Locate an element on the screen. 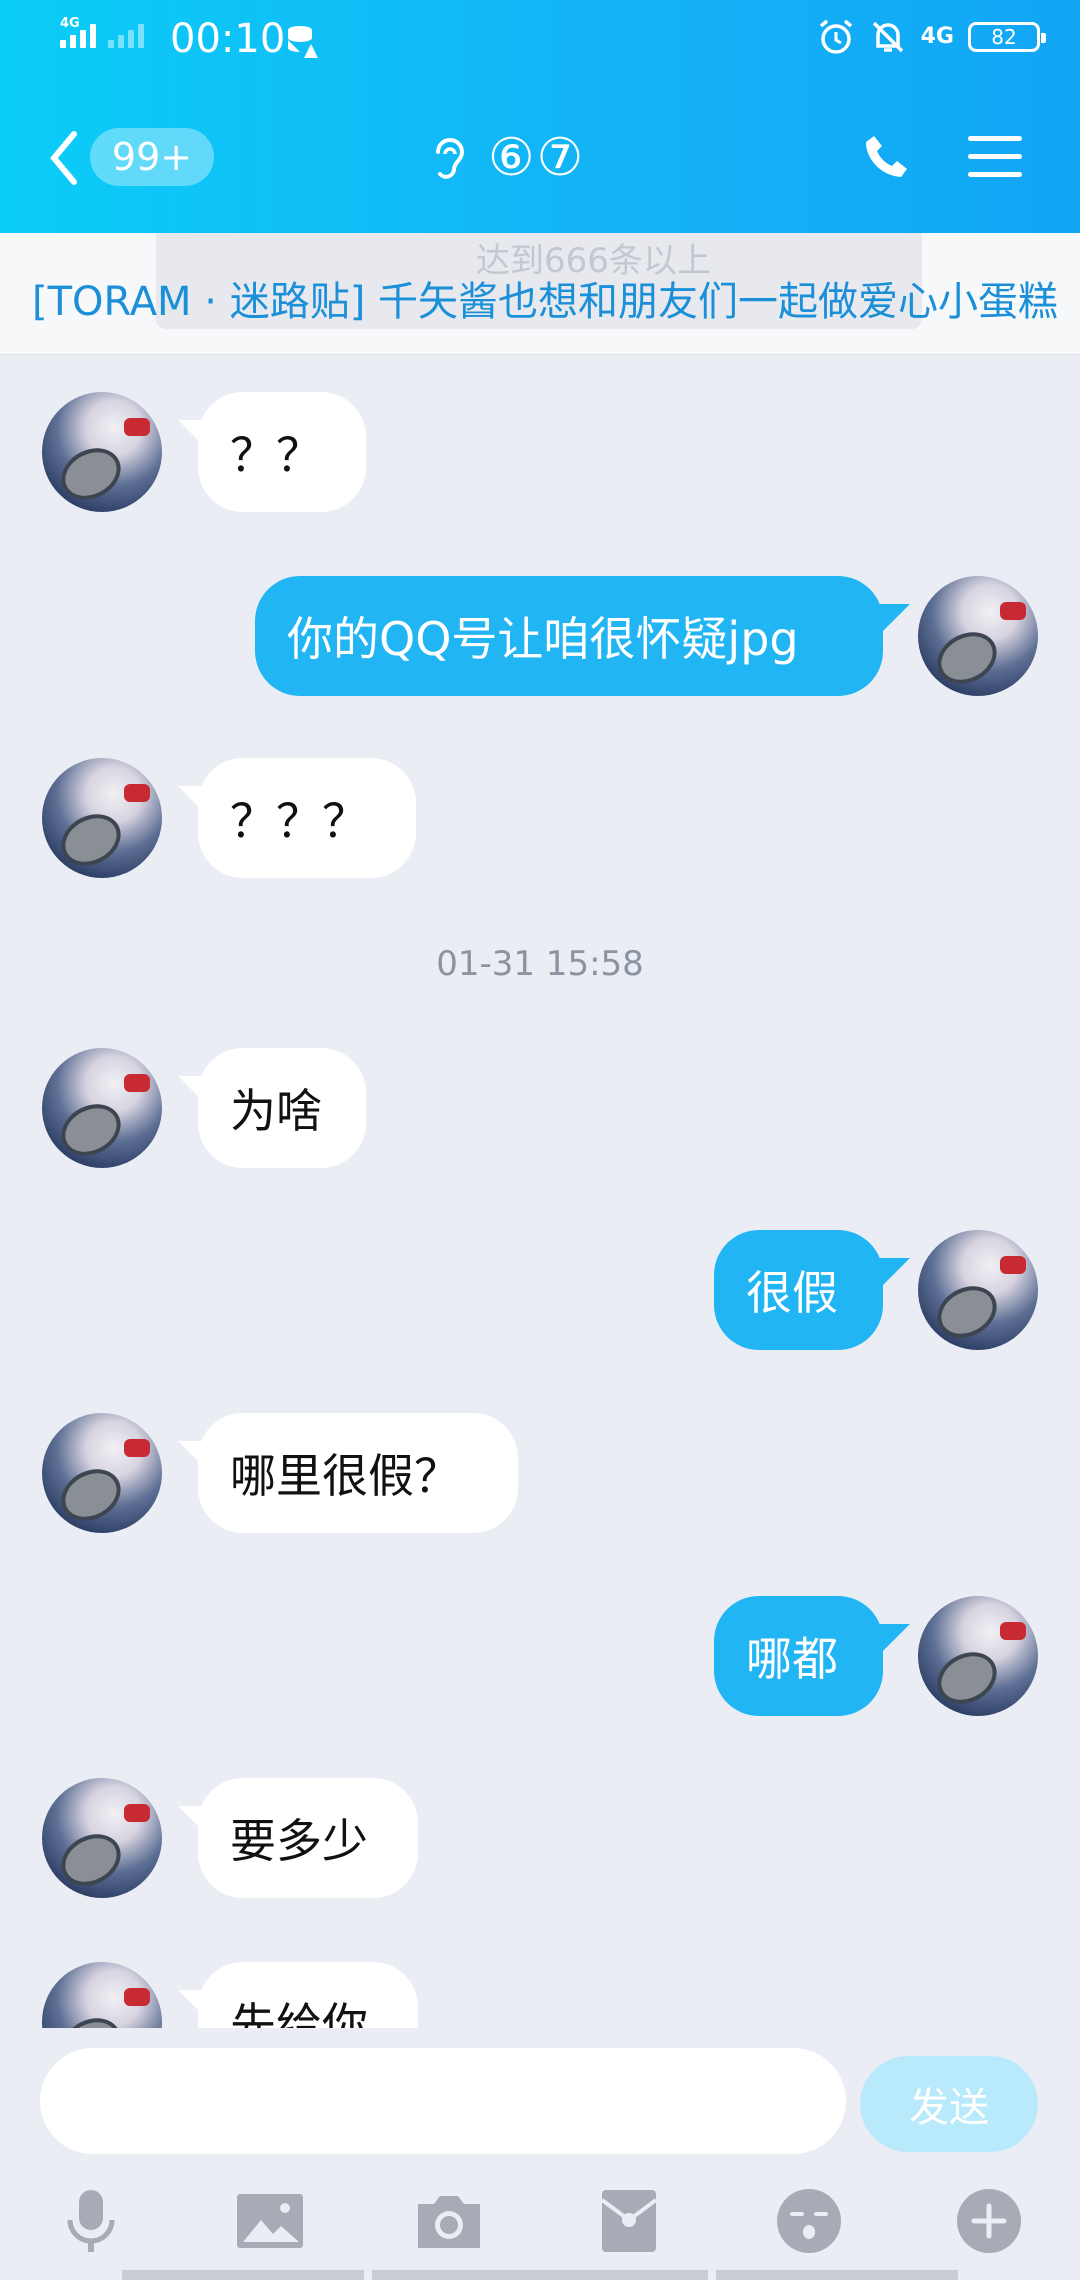 Image resolution: width=1080 pixels, height=2280 pixels. chat-title: ⑥⑦ is located at coordinates (537, 158).